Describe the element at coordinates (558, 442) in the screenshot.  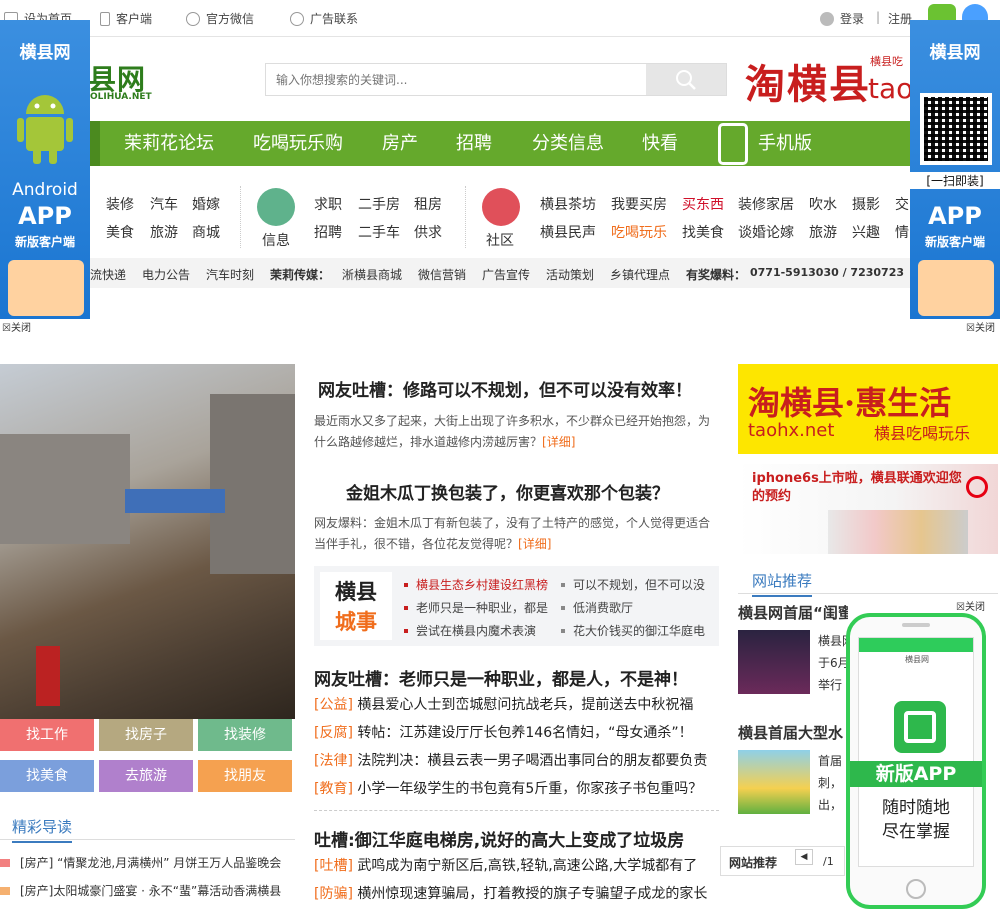
I see `detail-link-1: [详细]` at that location.